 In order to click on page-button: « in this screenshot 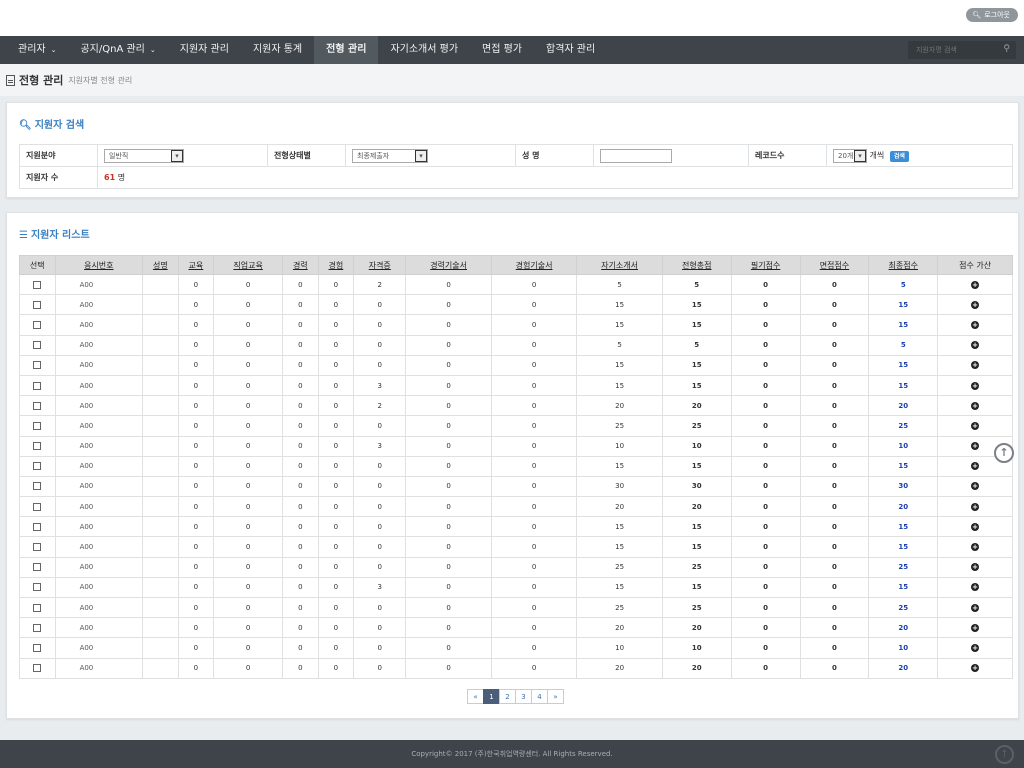, I will do `click(475, 696)`.